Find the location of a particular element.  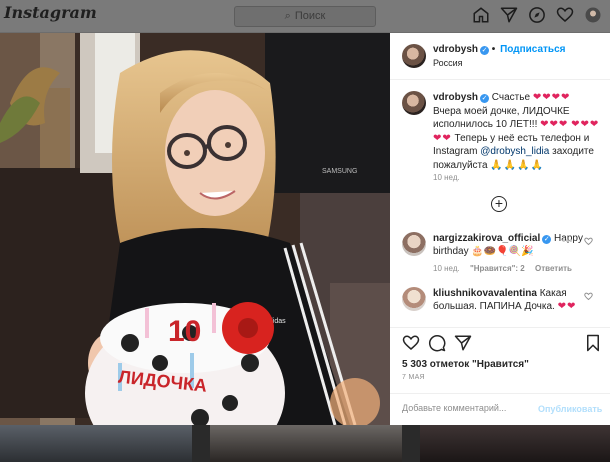

add-comment-bar: Опубликовать is located at coordinates (500, 409).